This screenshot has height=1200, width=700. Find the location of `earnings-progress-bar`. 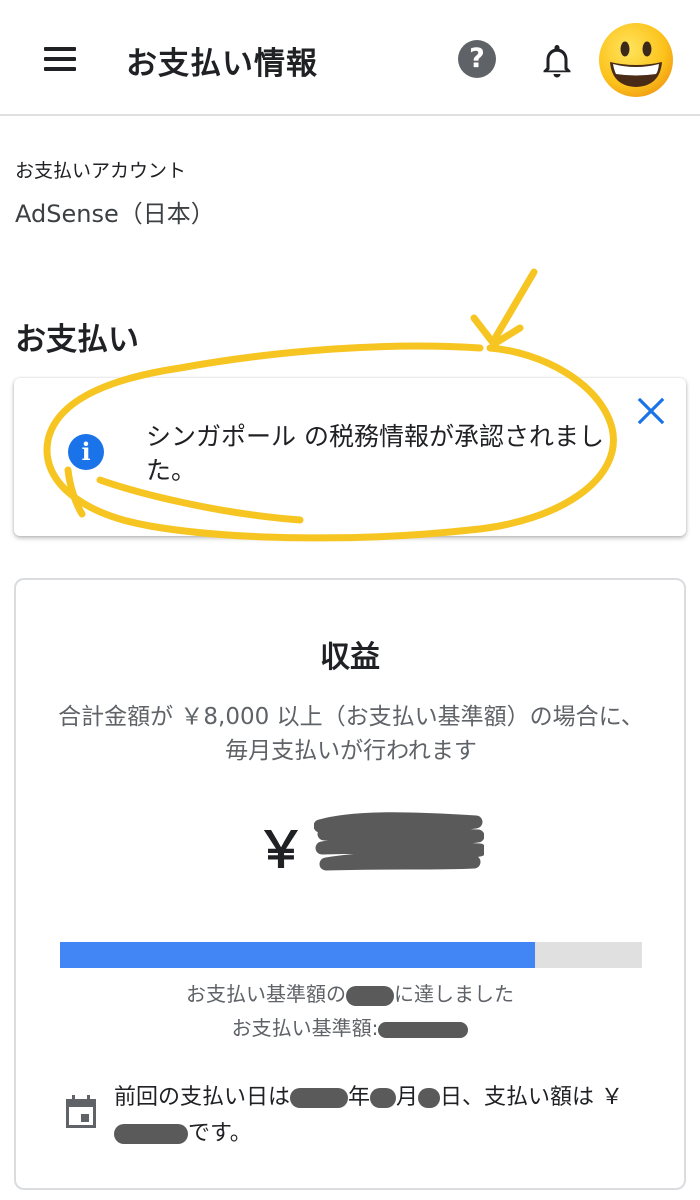

earnings-progress-bar is located at coordinates (351, 955).